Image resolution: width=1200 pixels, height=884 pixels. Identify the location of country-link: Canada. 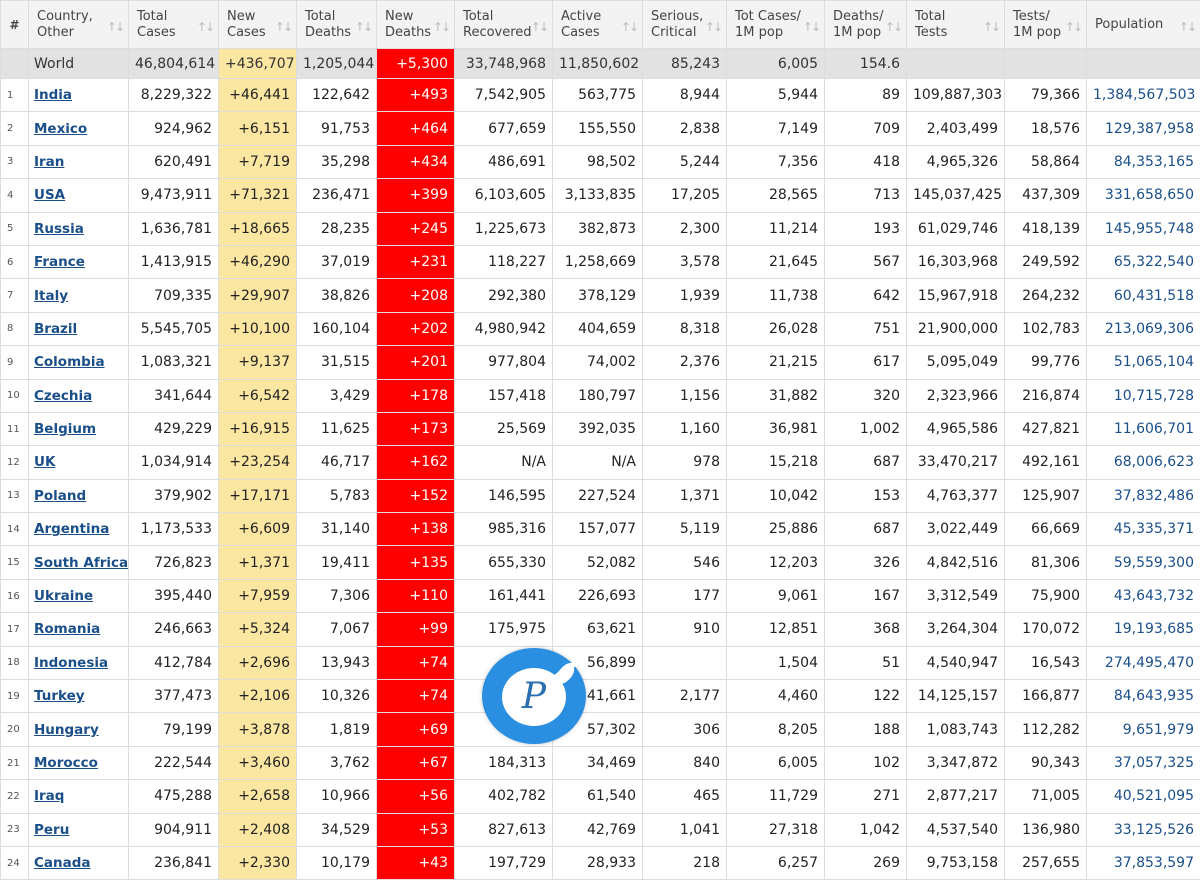
(62, 863).